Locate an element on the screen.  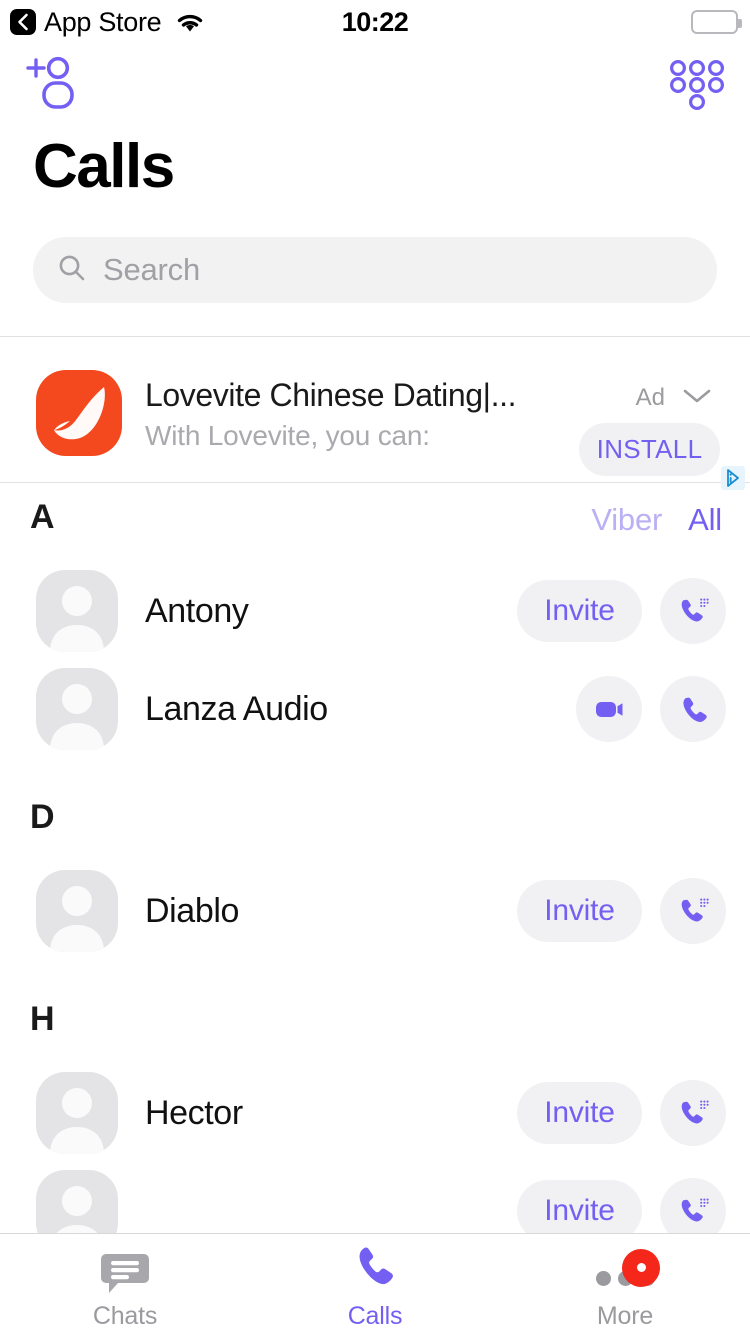
contact-name: Diablo is located at coordinates (192, 910).